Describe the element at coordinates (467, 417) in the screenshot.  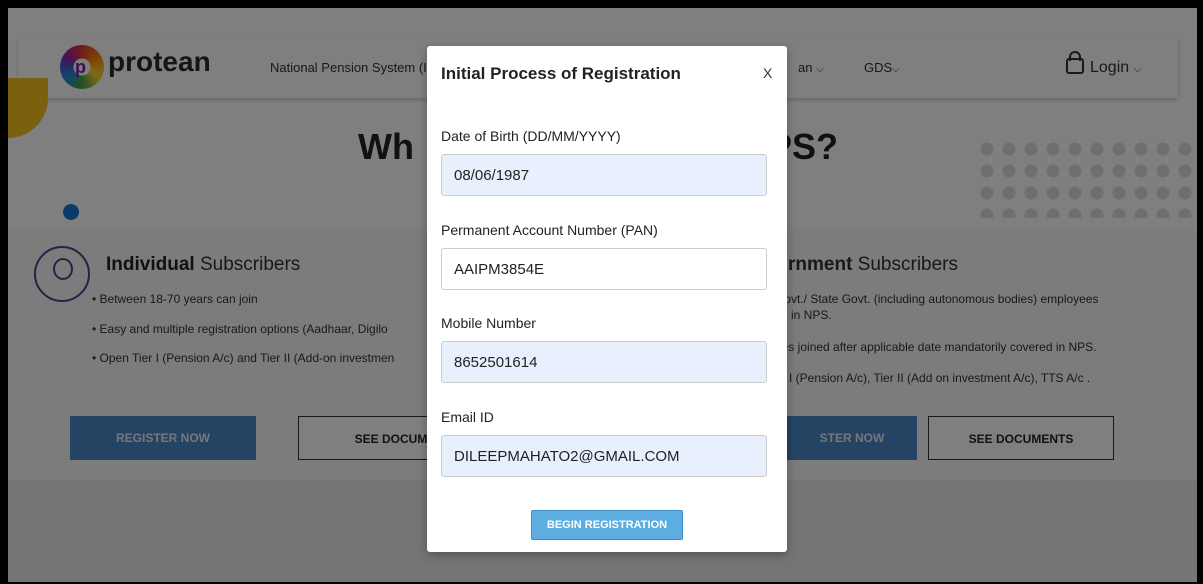
I see `email-label: Email ID` at that location.